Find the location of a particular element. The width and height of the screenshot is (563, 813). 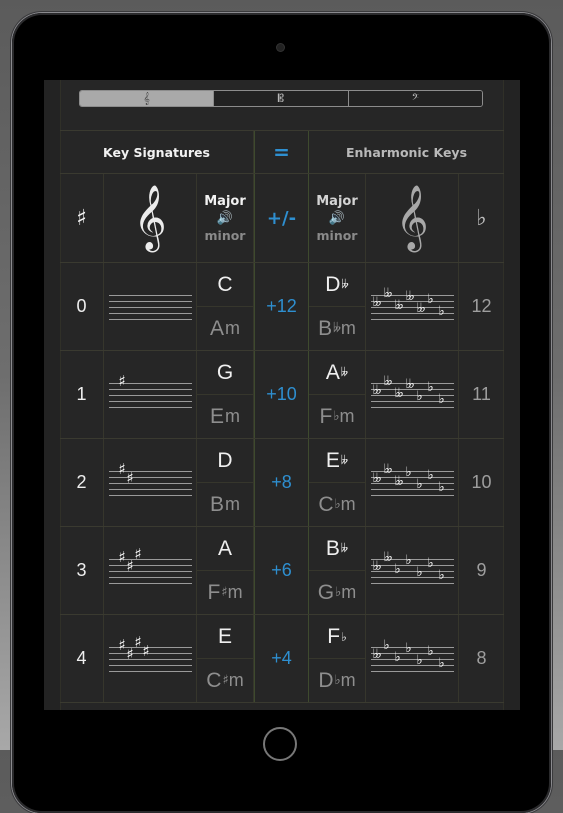

flat-key-staff: ♭♭ ♭♭ ♭♭ ♭ ♭ ♭ ♭ is located at coordinates (412, 482).